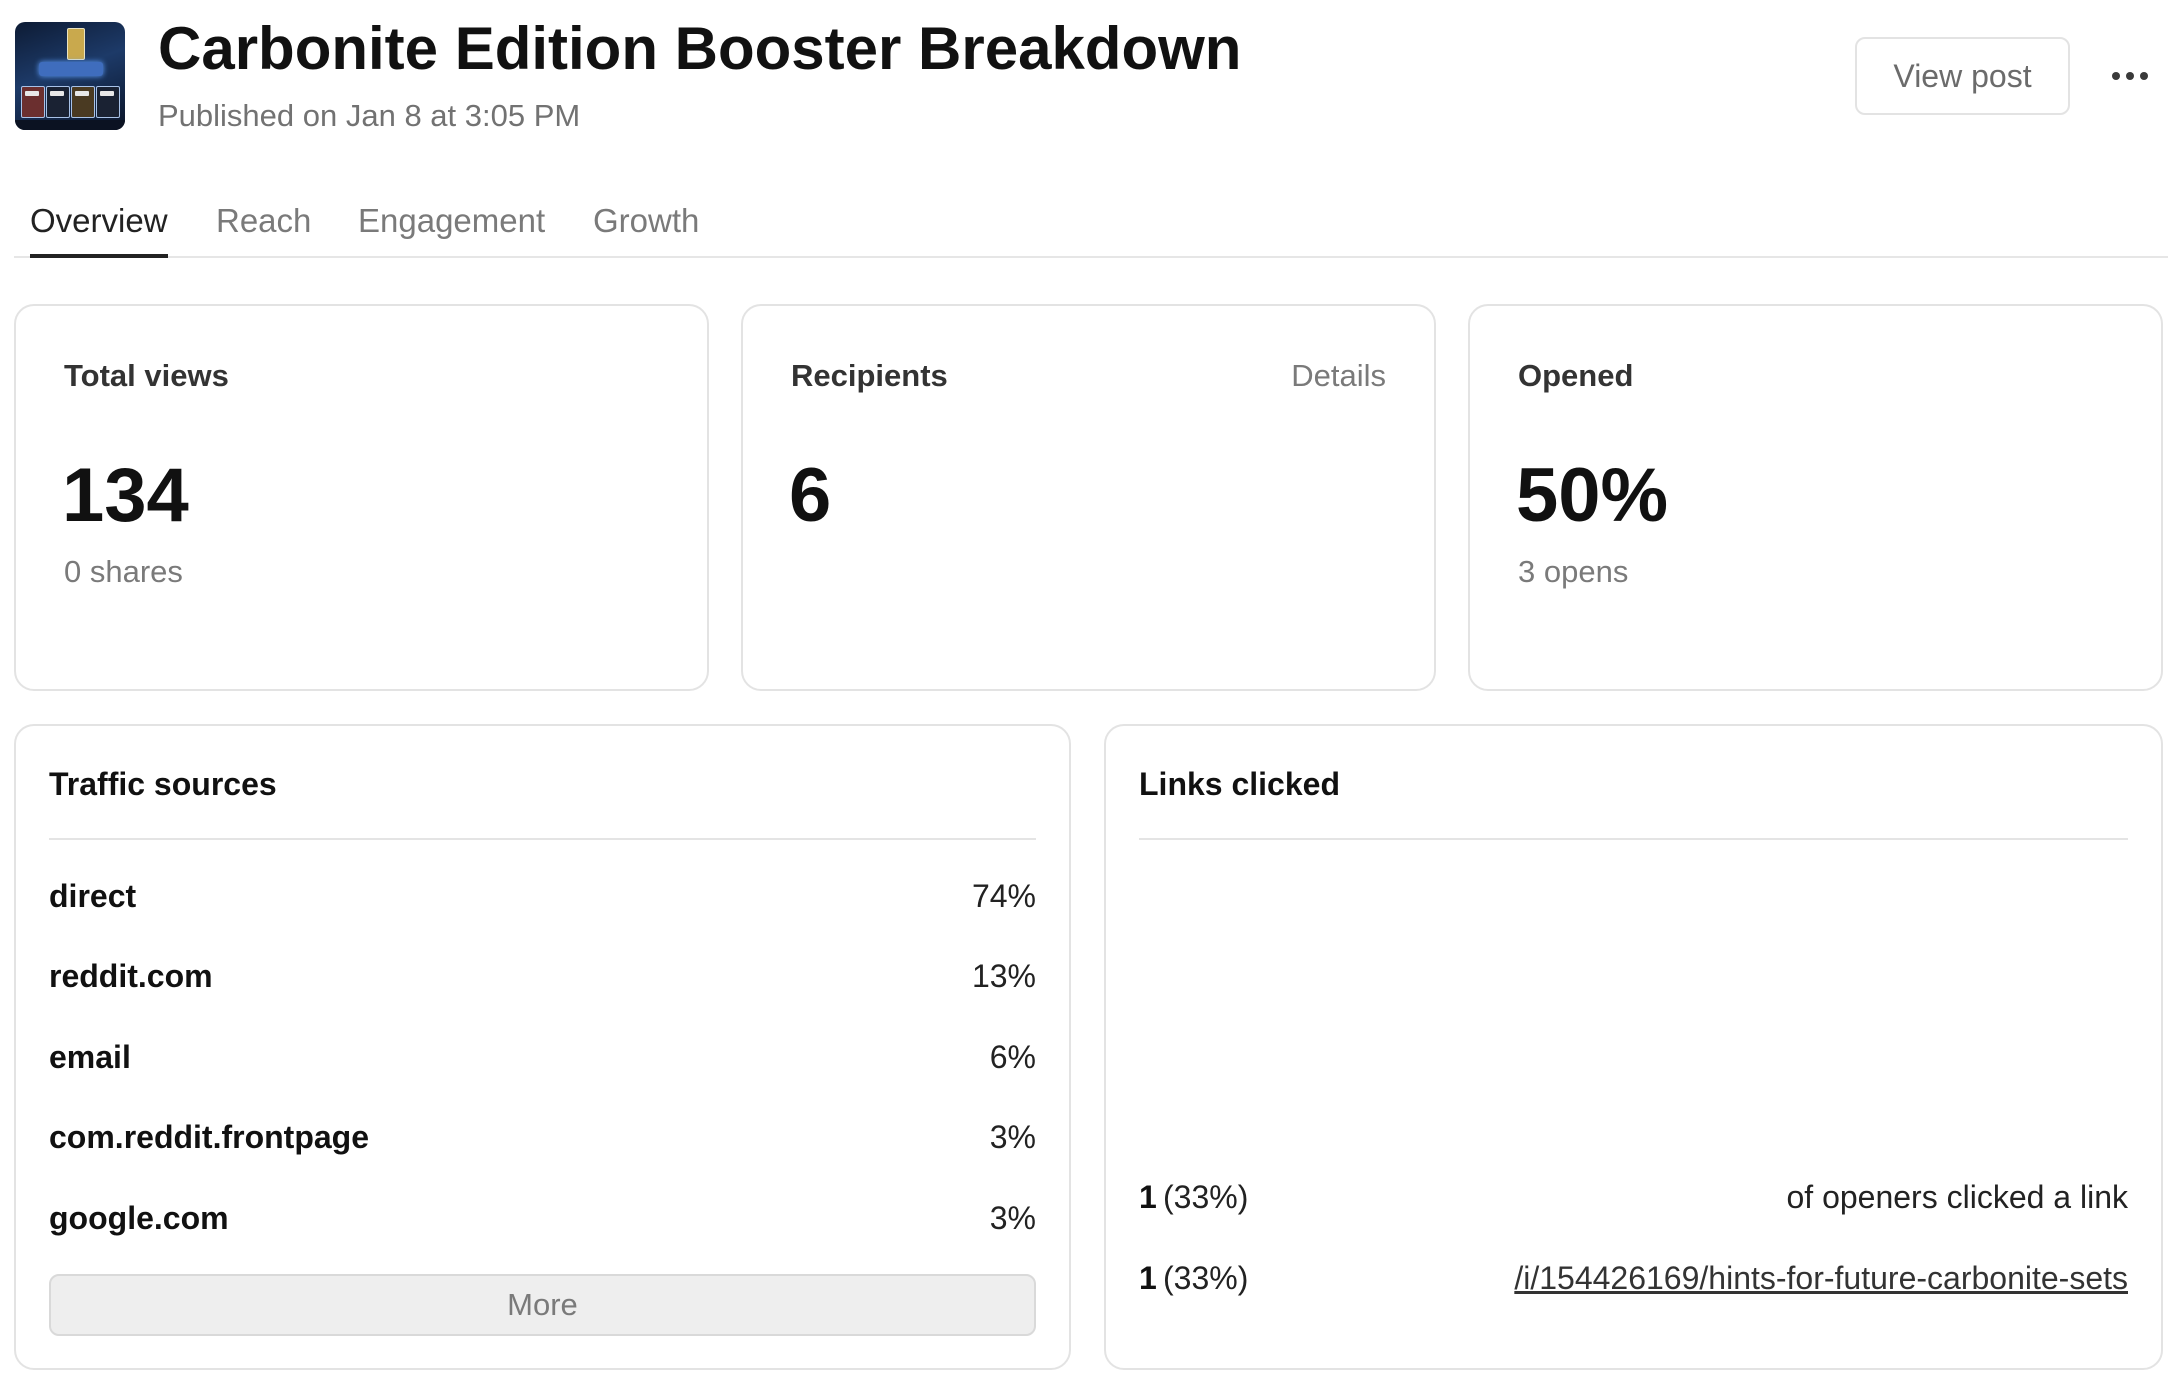 The height and width of the screenshot is (1386, 2178). I want to click on source-name: email, so click(90, 1057).